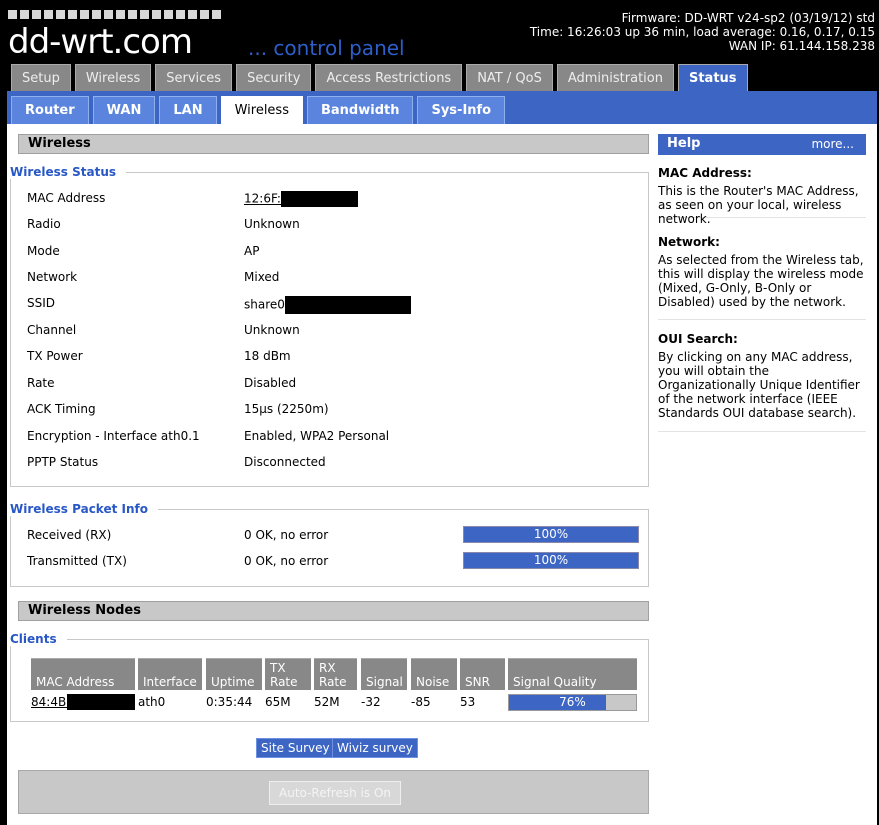 Image resolution: width=879 pixels, height=825 pixels. What do you see at coordinates (52, 277) in the screenshot?
I see `status-label: Network` at bounding box center [52, 277].